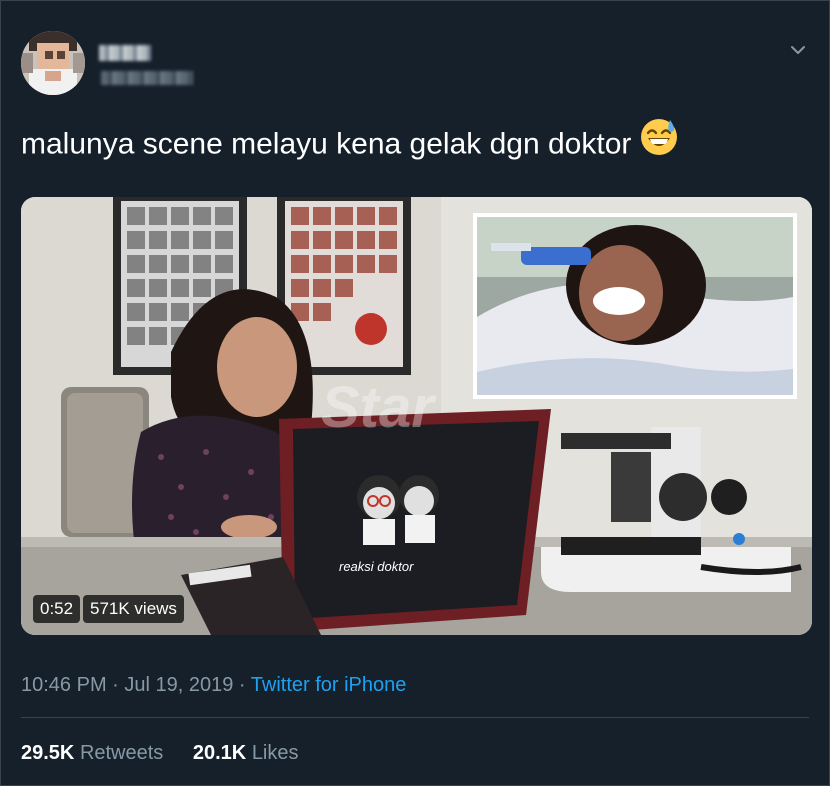  I want to click on timestamp: 10:46 PM · Jul 19, 2019 ·, so click(136, 685).